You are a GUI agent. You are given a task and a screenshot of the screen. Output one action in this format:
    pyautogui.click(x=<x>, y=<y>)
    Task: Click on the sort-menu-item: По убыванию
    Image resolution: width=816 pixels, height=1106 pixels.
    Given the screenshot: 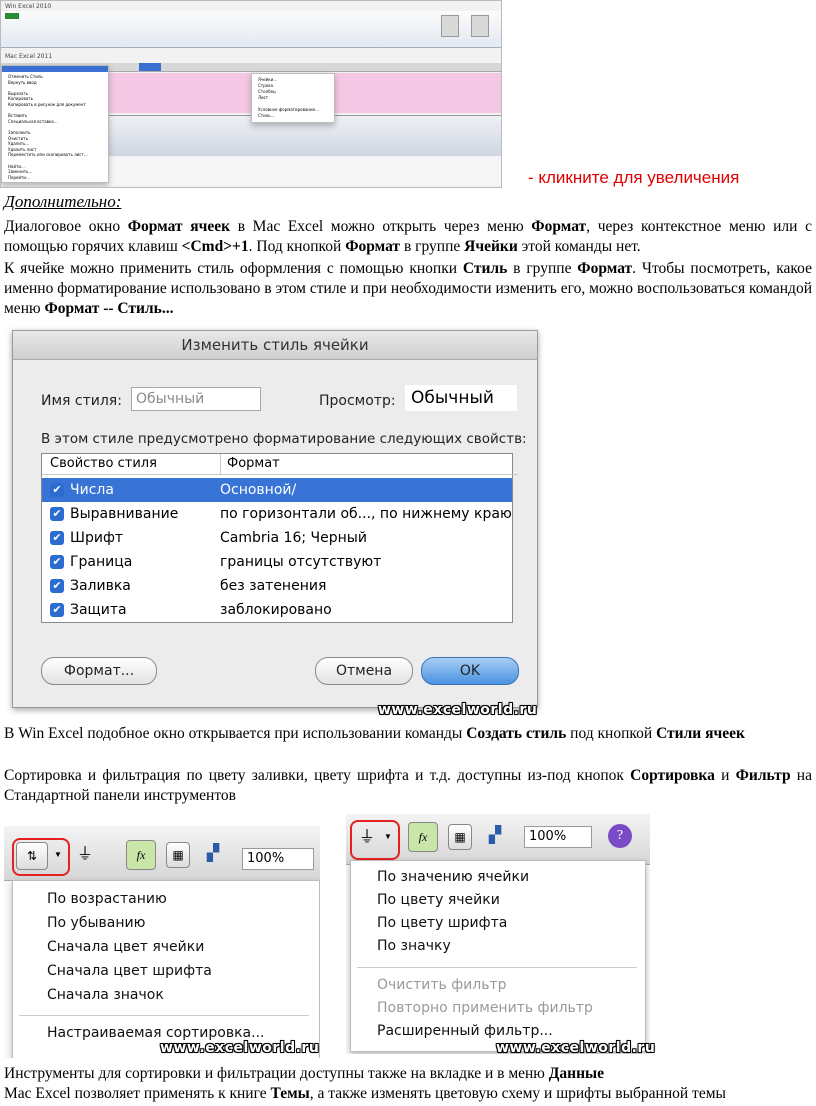 What is the action you would take?
    pyautogui.click(x=96, y=923)
    